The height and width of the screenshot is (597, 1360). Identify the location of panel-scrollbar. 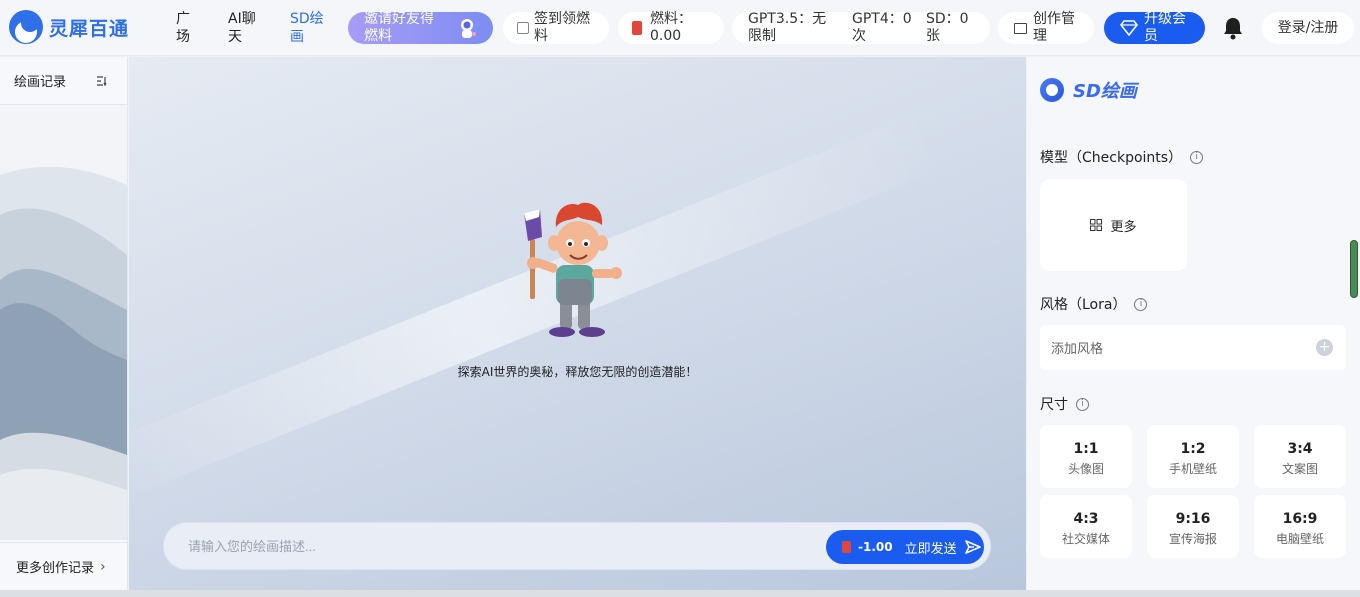
(1354, 269).